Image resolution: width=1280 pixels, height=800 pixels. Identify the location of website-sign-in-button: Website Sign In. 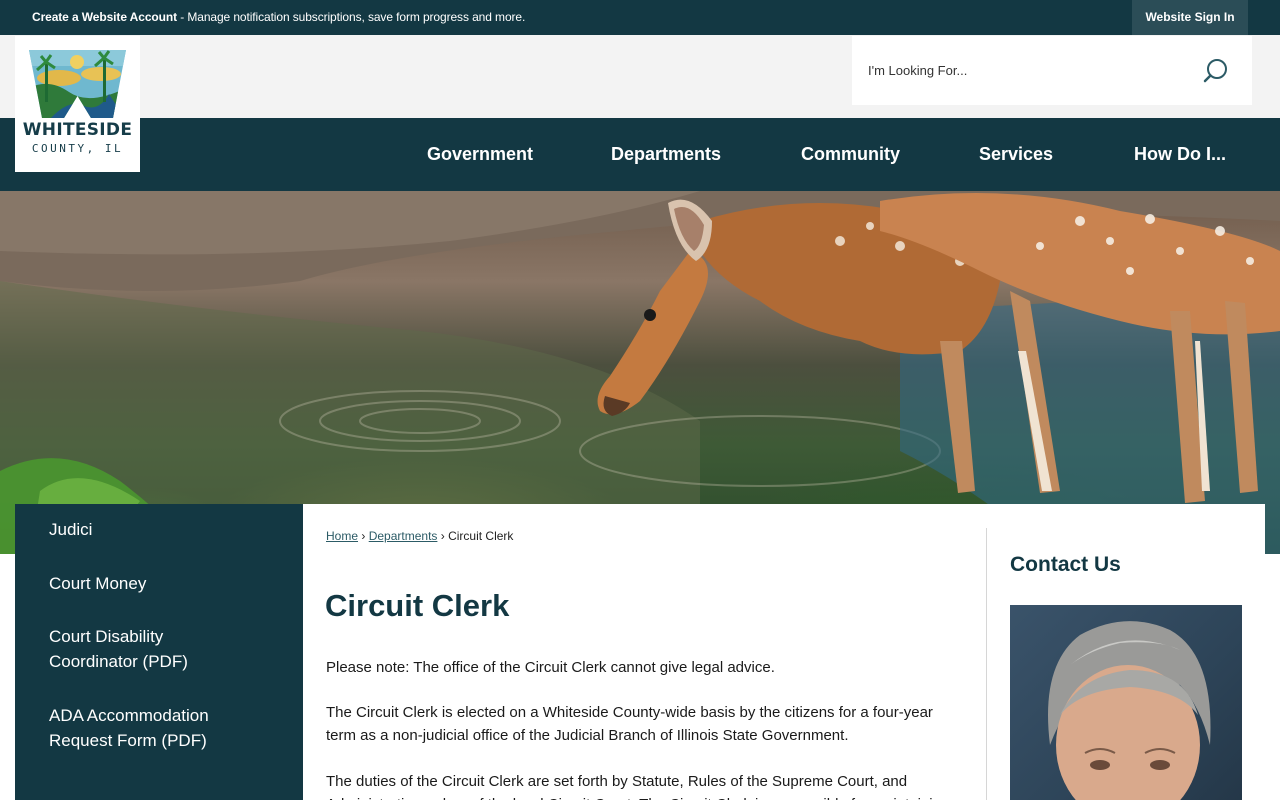
(1190, 17).